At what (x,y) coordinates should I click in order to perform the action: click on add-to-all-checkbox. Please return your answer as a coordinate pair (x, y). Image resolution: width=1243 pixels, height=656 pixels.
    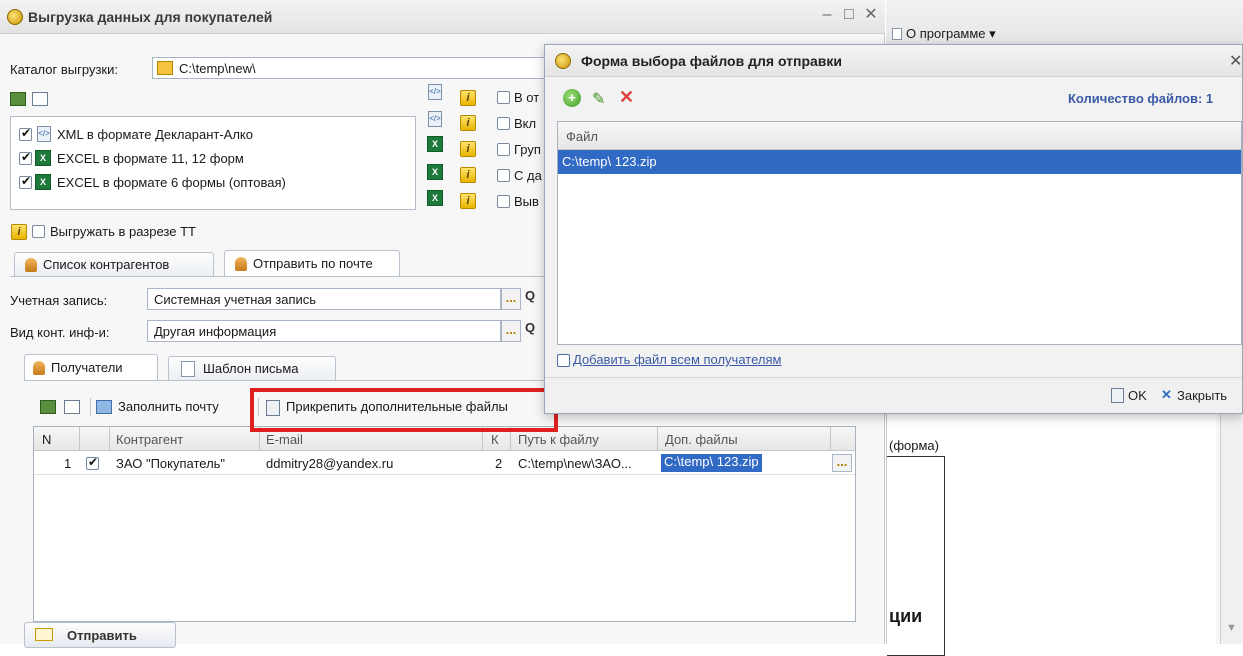
    Looking at the image, I should click on (563, 360).